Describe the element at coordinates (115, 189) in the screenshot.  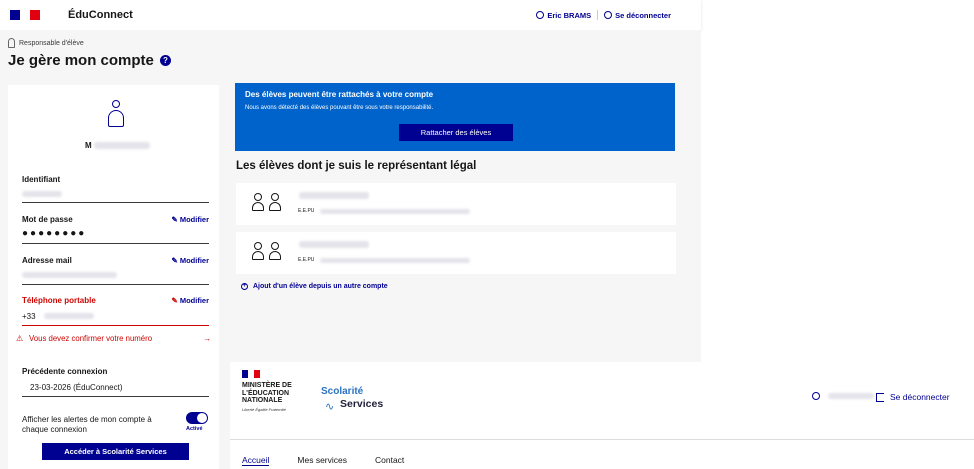
I see `identifier-field: Identifiant` at that location.